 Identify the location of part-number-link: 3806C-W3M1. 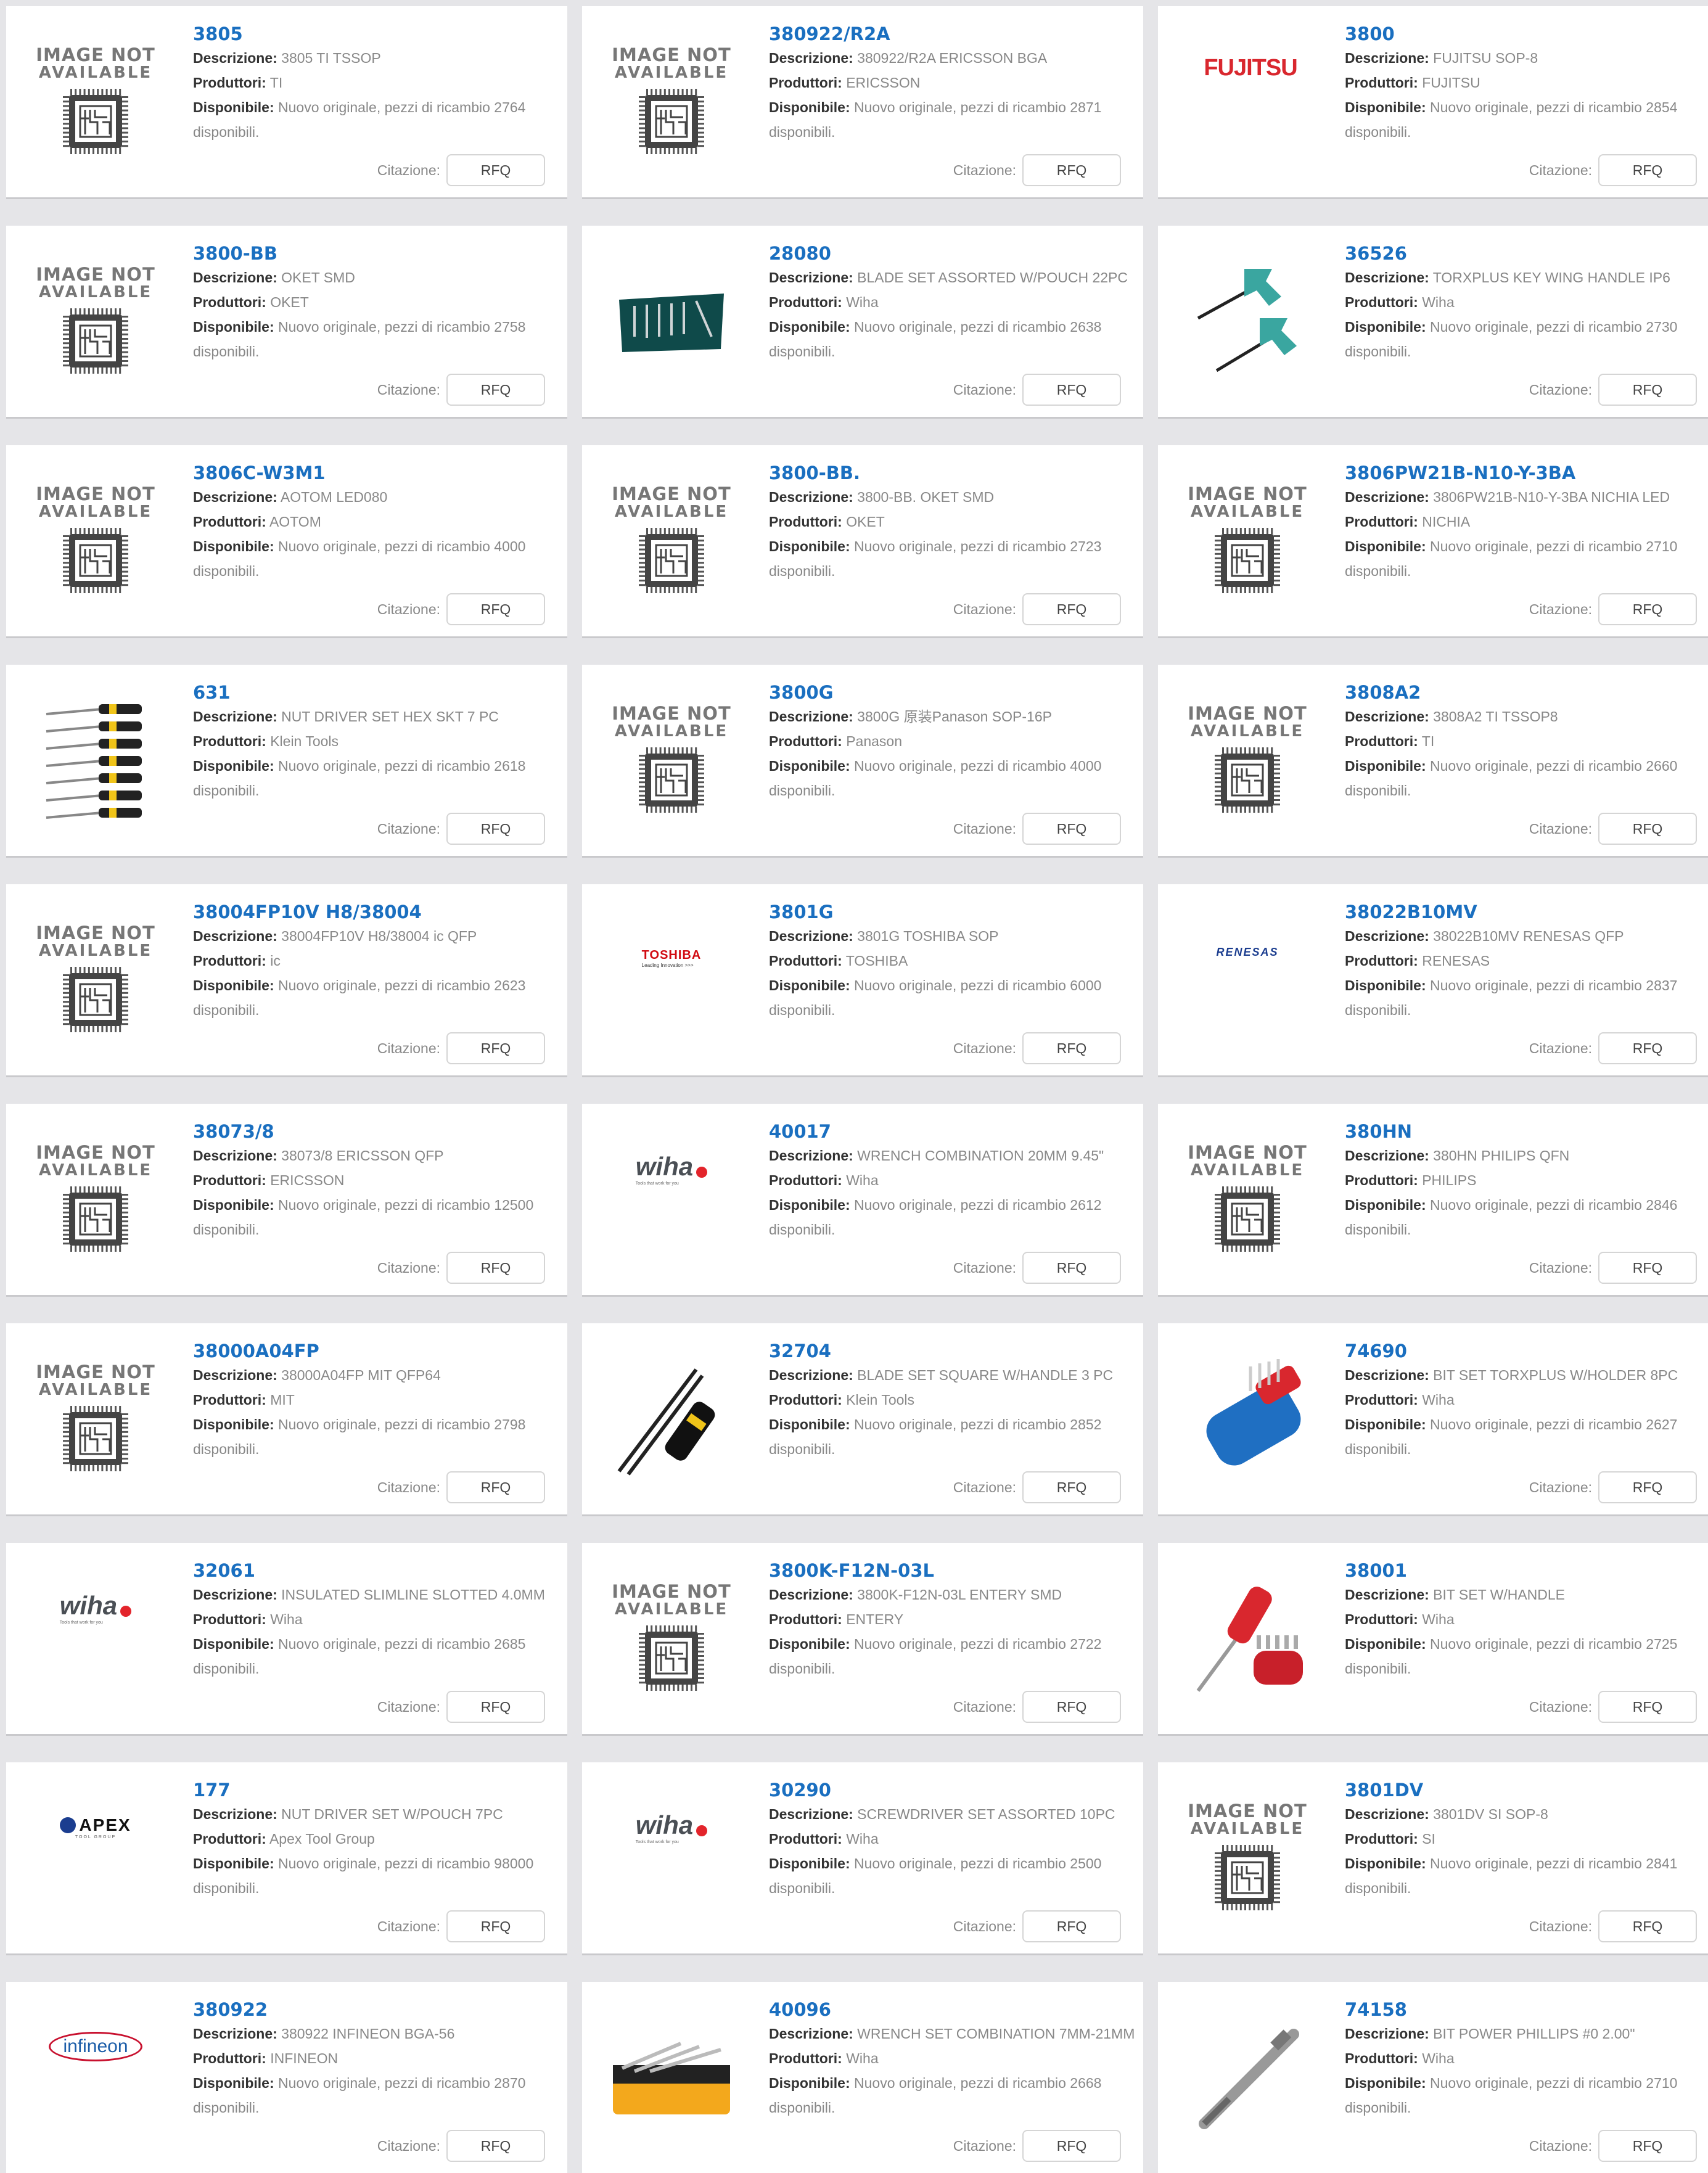
(374, 473).